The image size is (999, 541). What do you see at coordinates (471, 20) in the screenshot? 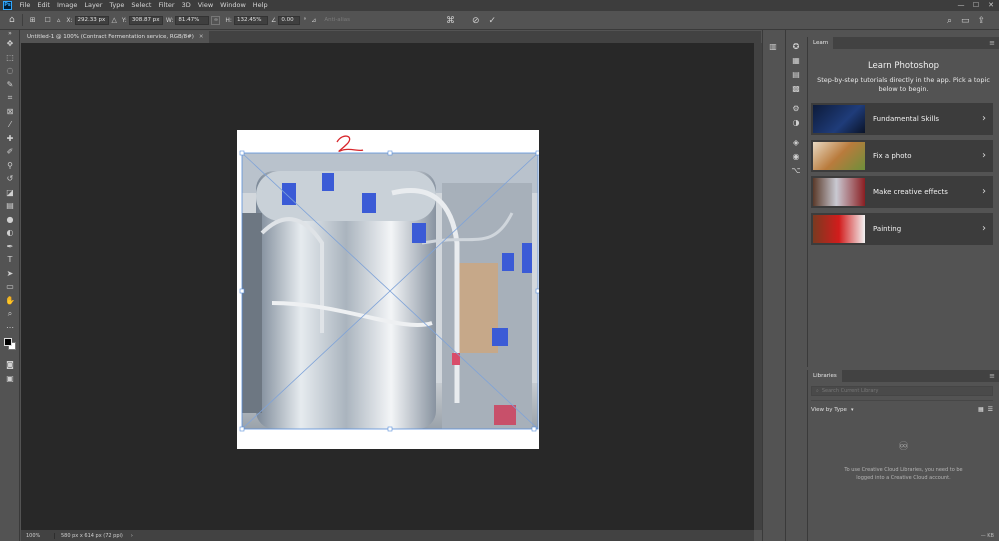
I see `commit-controls: ⌘ ⊘ ✓` at bounding box center [471, 20].